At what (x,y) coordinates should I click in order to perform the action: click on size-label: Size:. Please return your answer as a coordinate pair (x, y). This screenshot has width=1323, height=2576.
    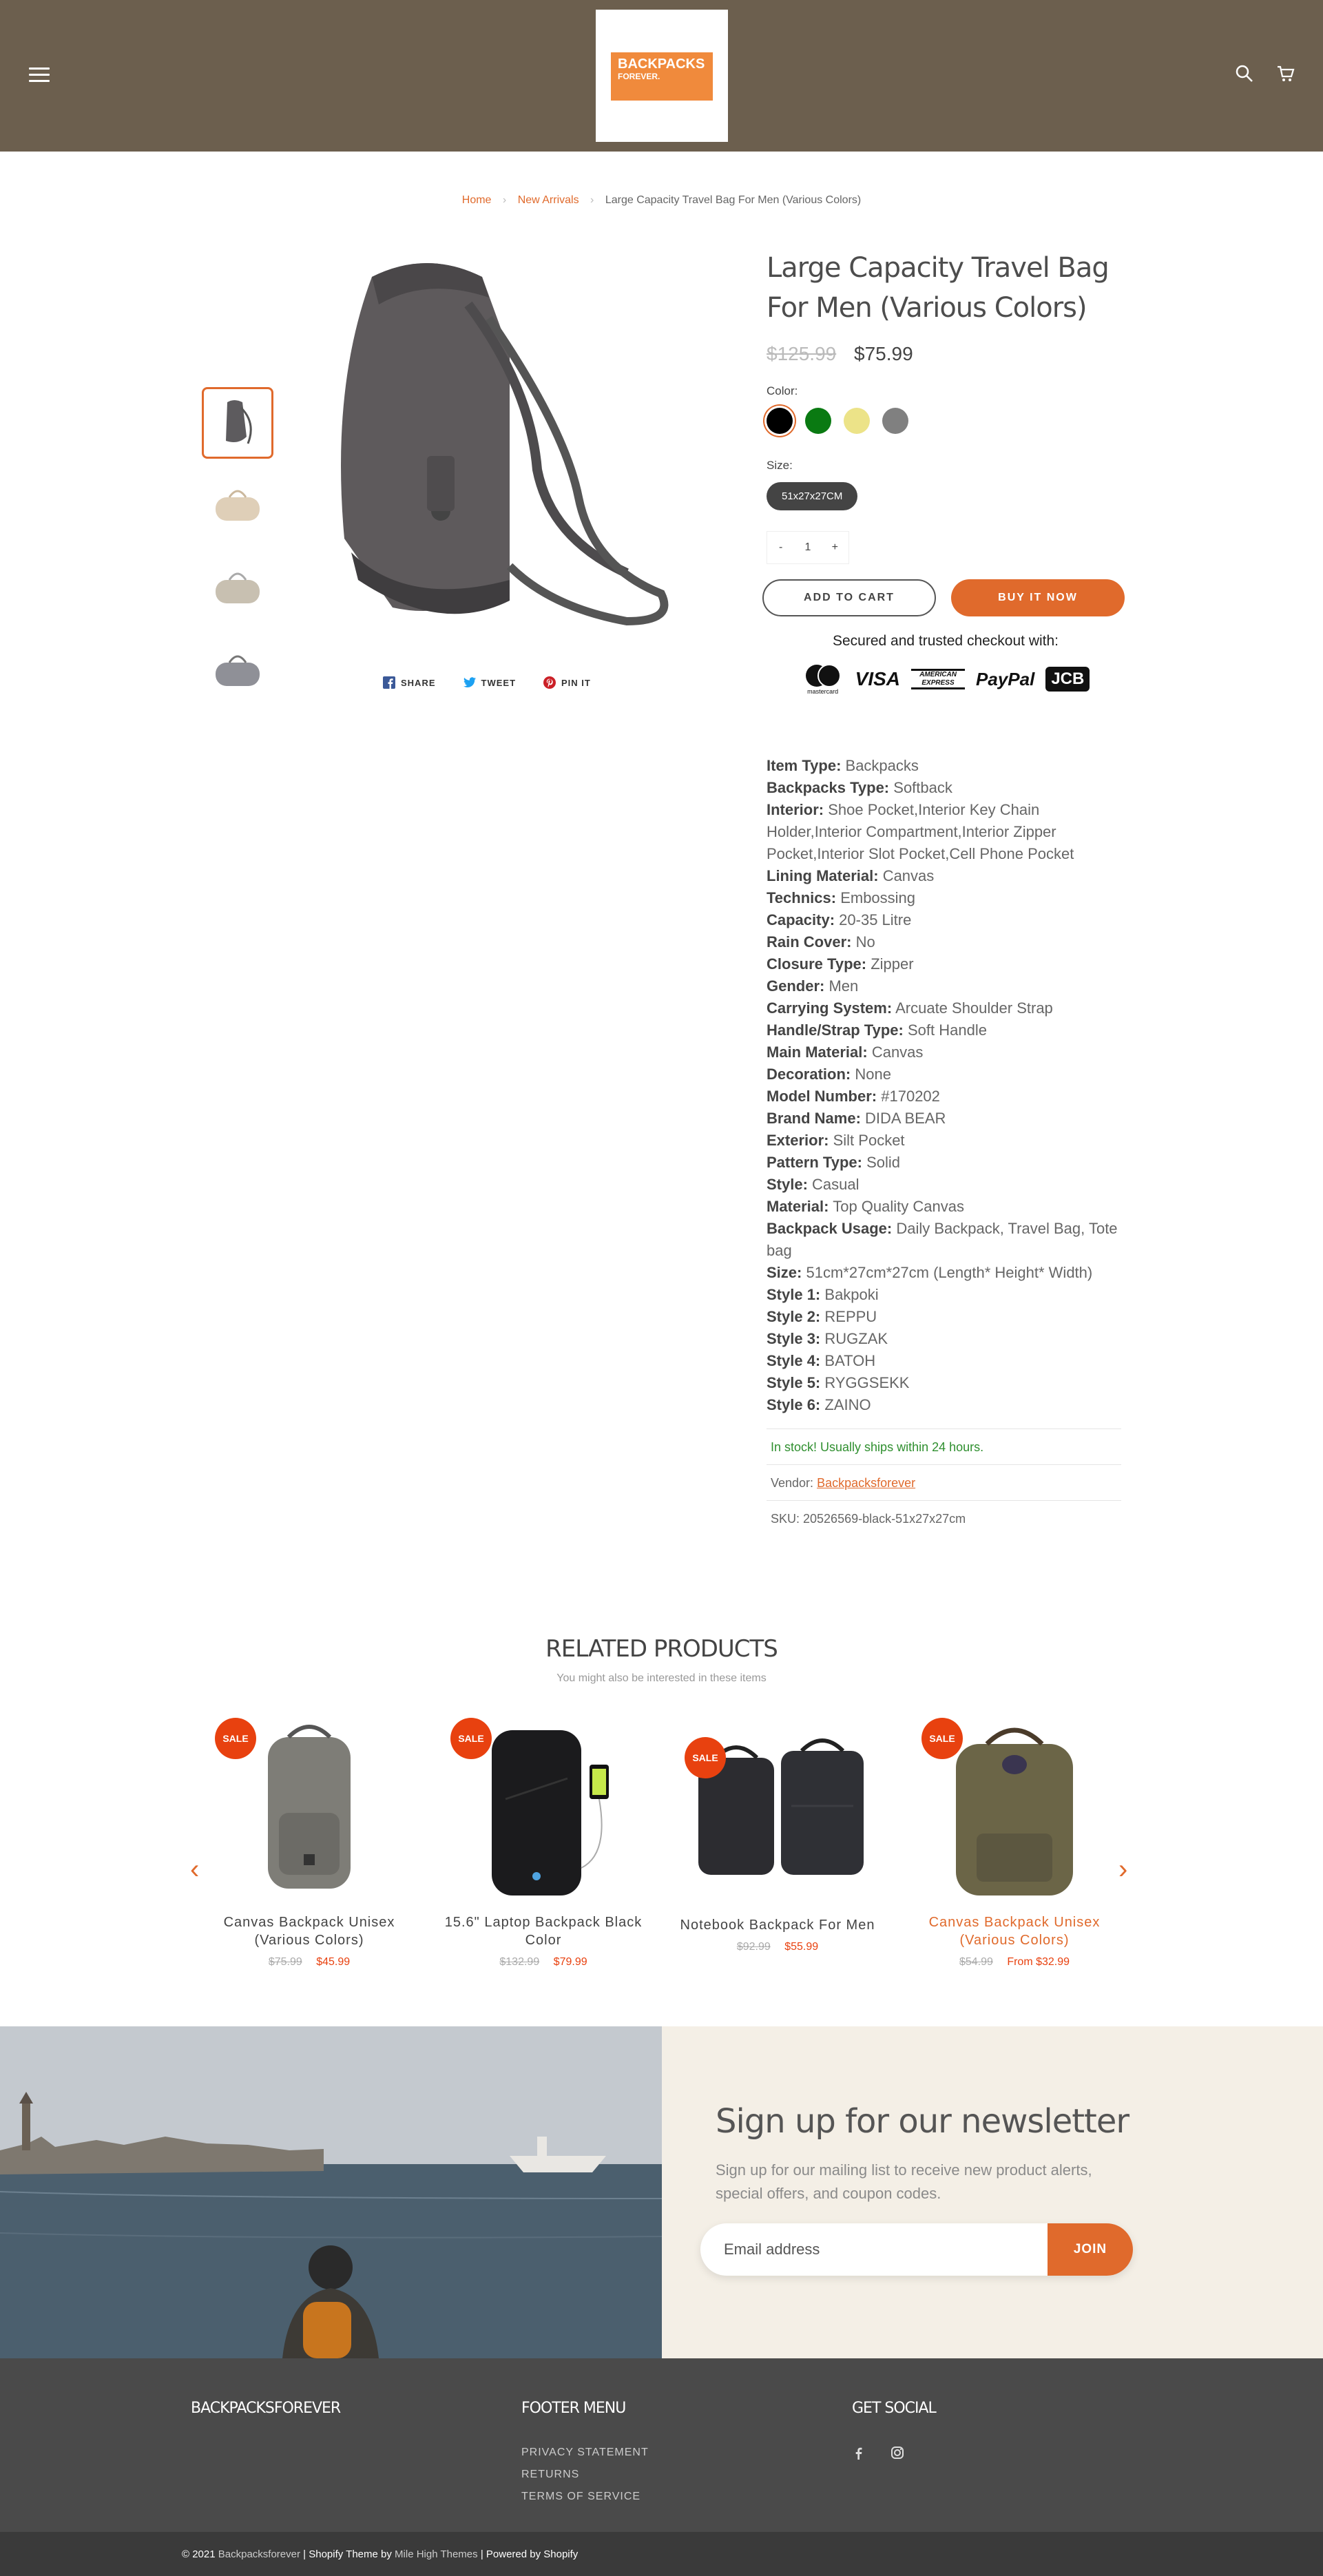
    Looking at the image, I should click on (780, 465).